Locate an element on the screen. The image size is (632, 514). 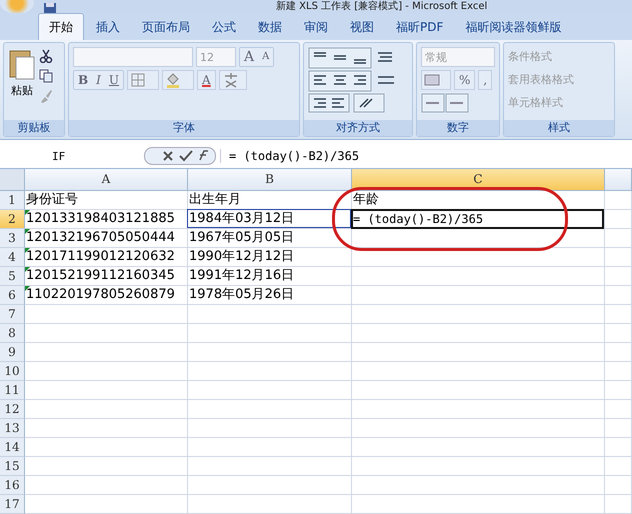
copy-icon is located at coordinates (46, 76).